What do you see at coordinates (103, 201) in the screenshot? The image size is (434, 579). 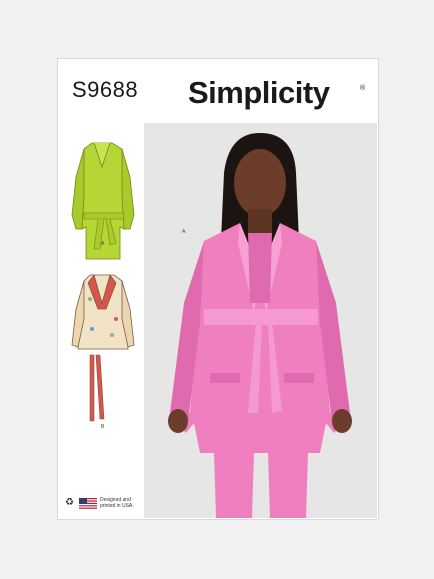 I see `sketch-view-a` at bounding box center [103, 201].